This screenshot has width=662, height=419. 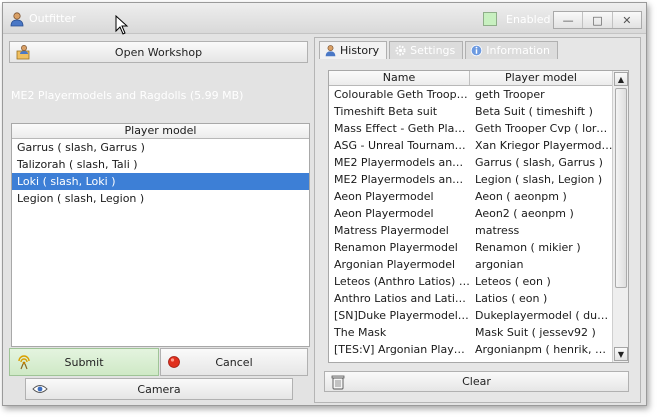 What do you see at coordinates (513, 281) in the screenshot?
I see `cell-player-model: Leteos ( eon )` at bounding box center [513, 281].